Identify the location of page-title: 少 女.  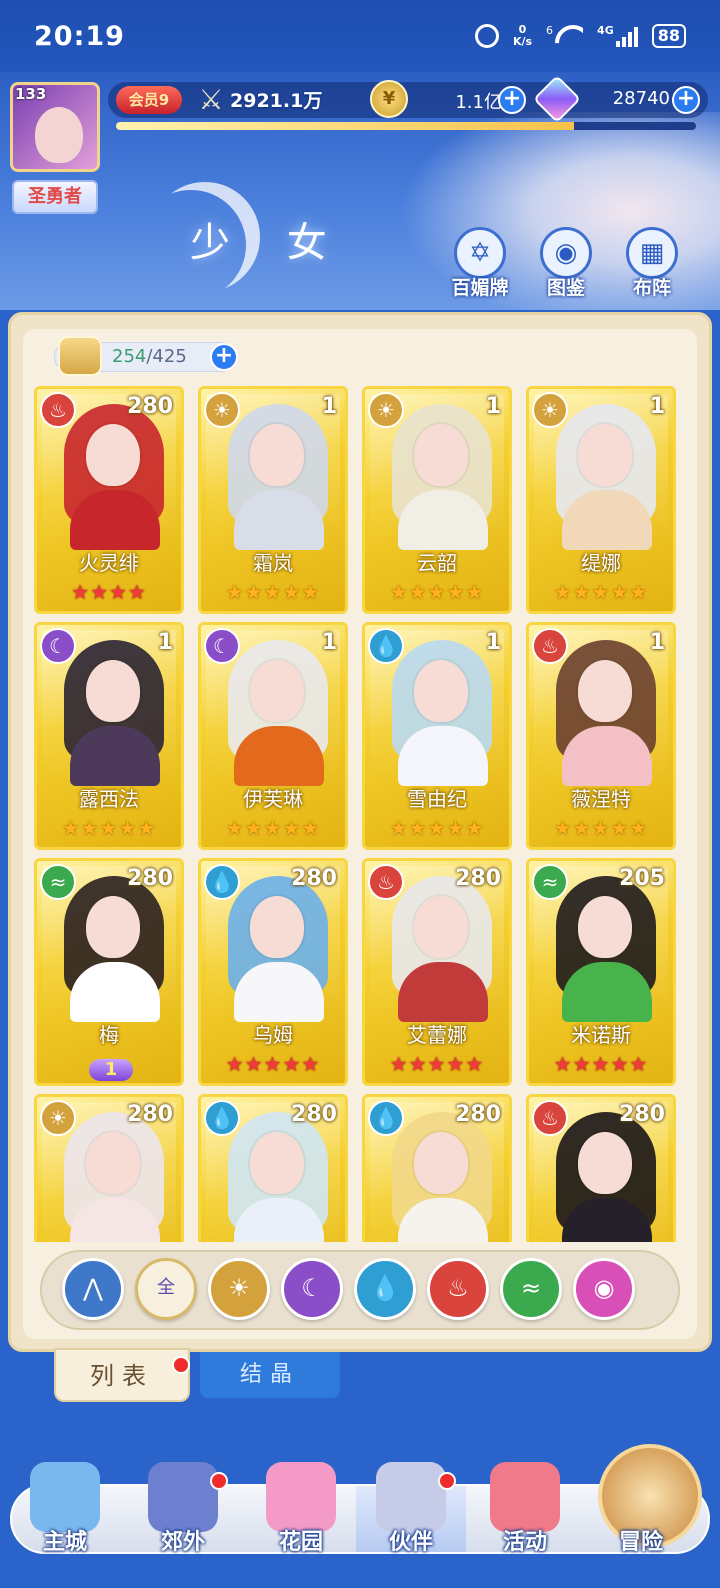
(269, 243).